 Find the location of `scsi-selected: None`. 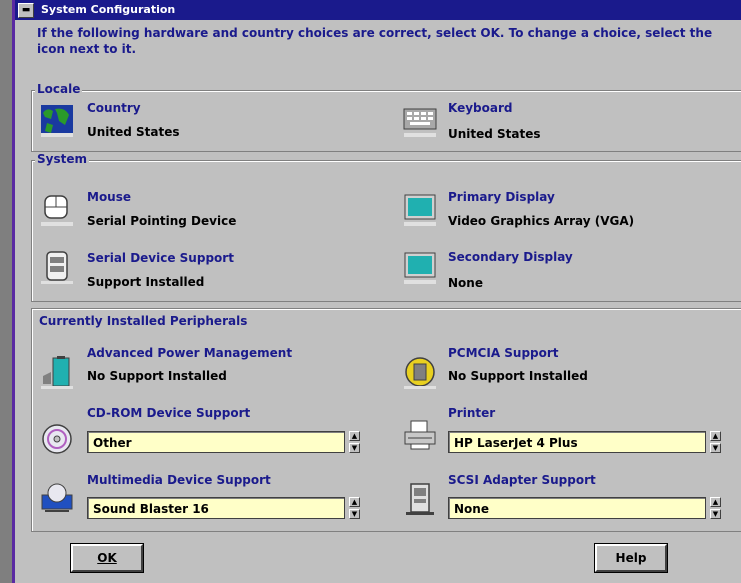

scsi-selected: None is located at coordinates (471, 509).